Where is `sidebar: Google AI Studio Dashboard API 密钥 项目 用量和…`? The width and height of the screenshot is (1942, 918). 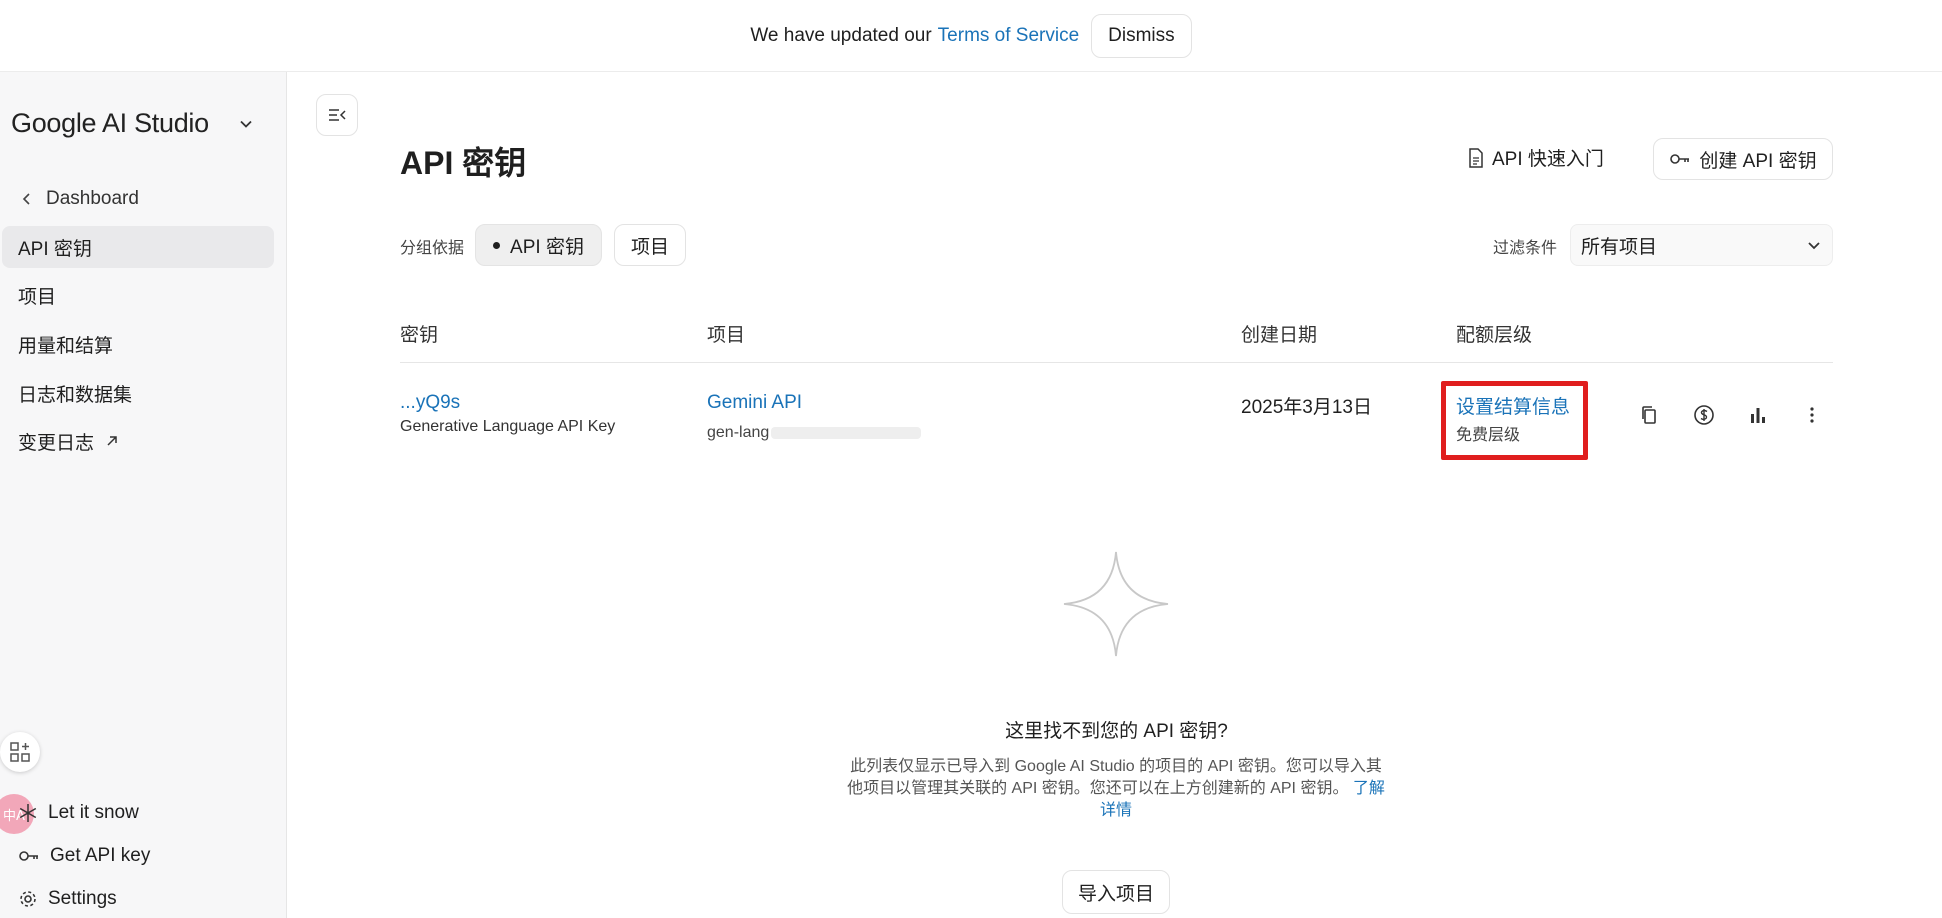
sidebar: Google AI Studio Dashboard API 密钥 项目 用量和… is located at coordinates (143, 495).